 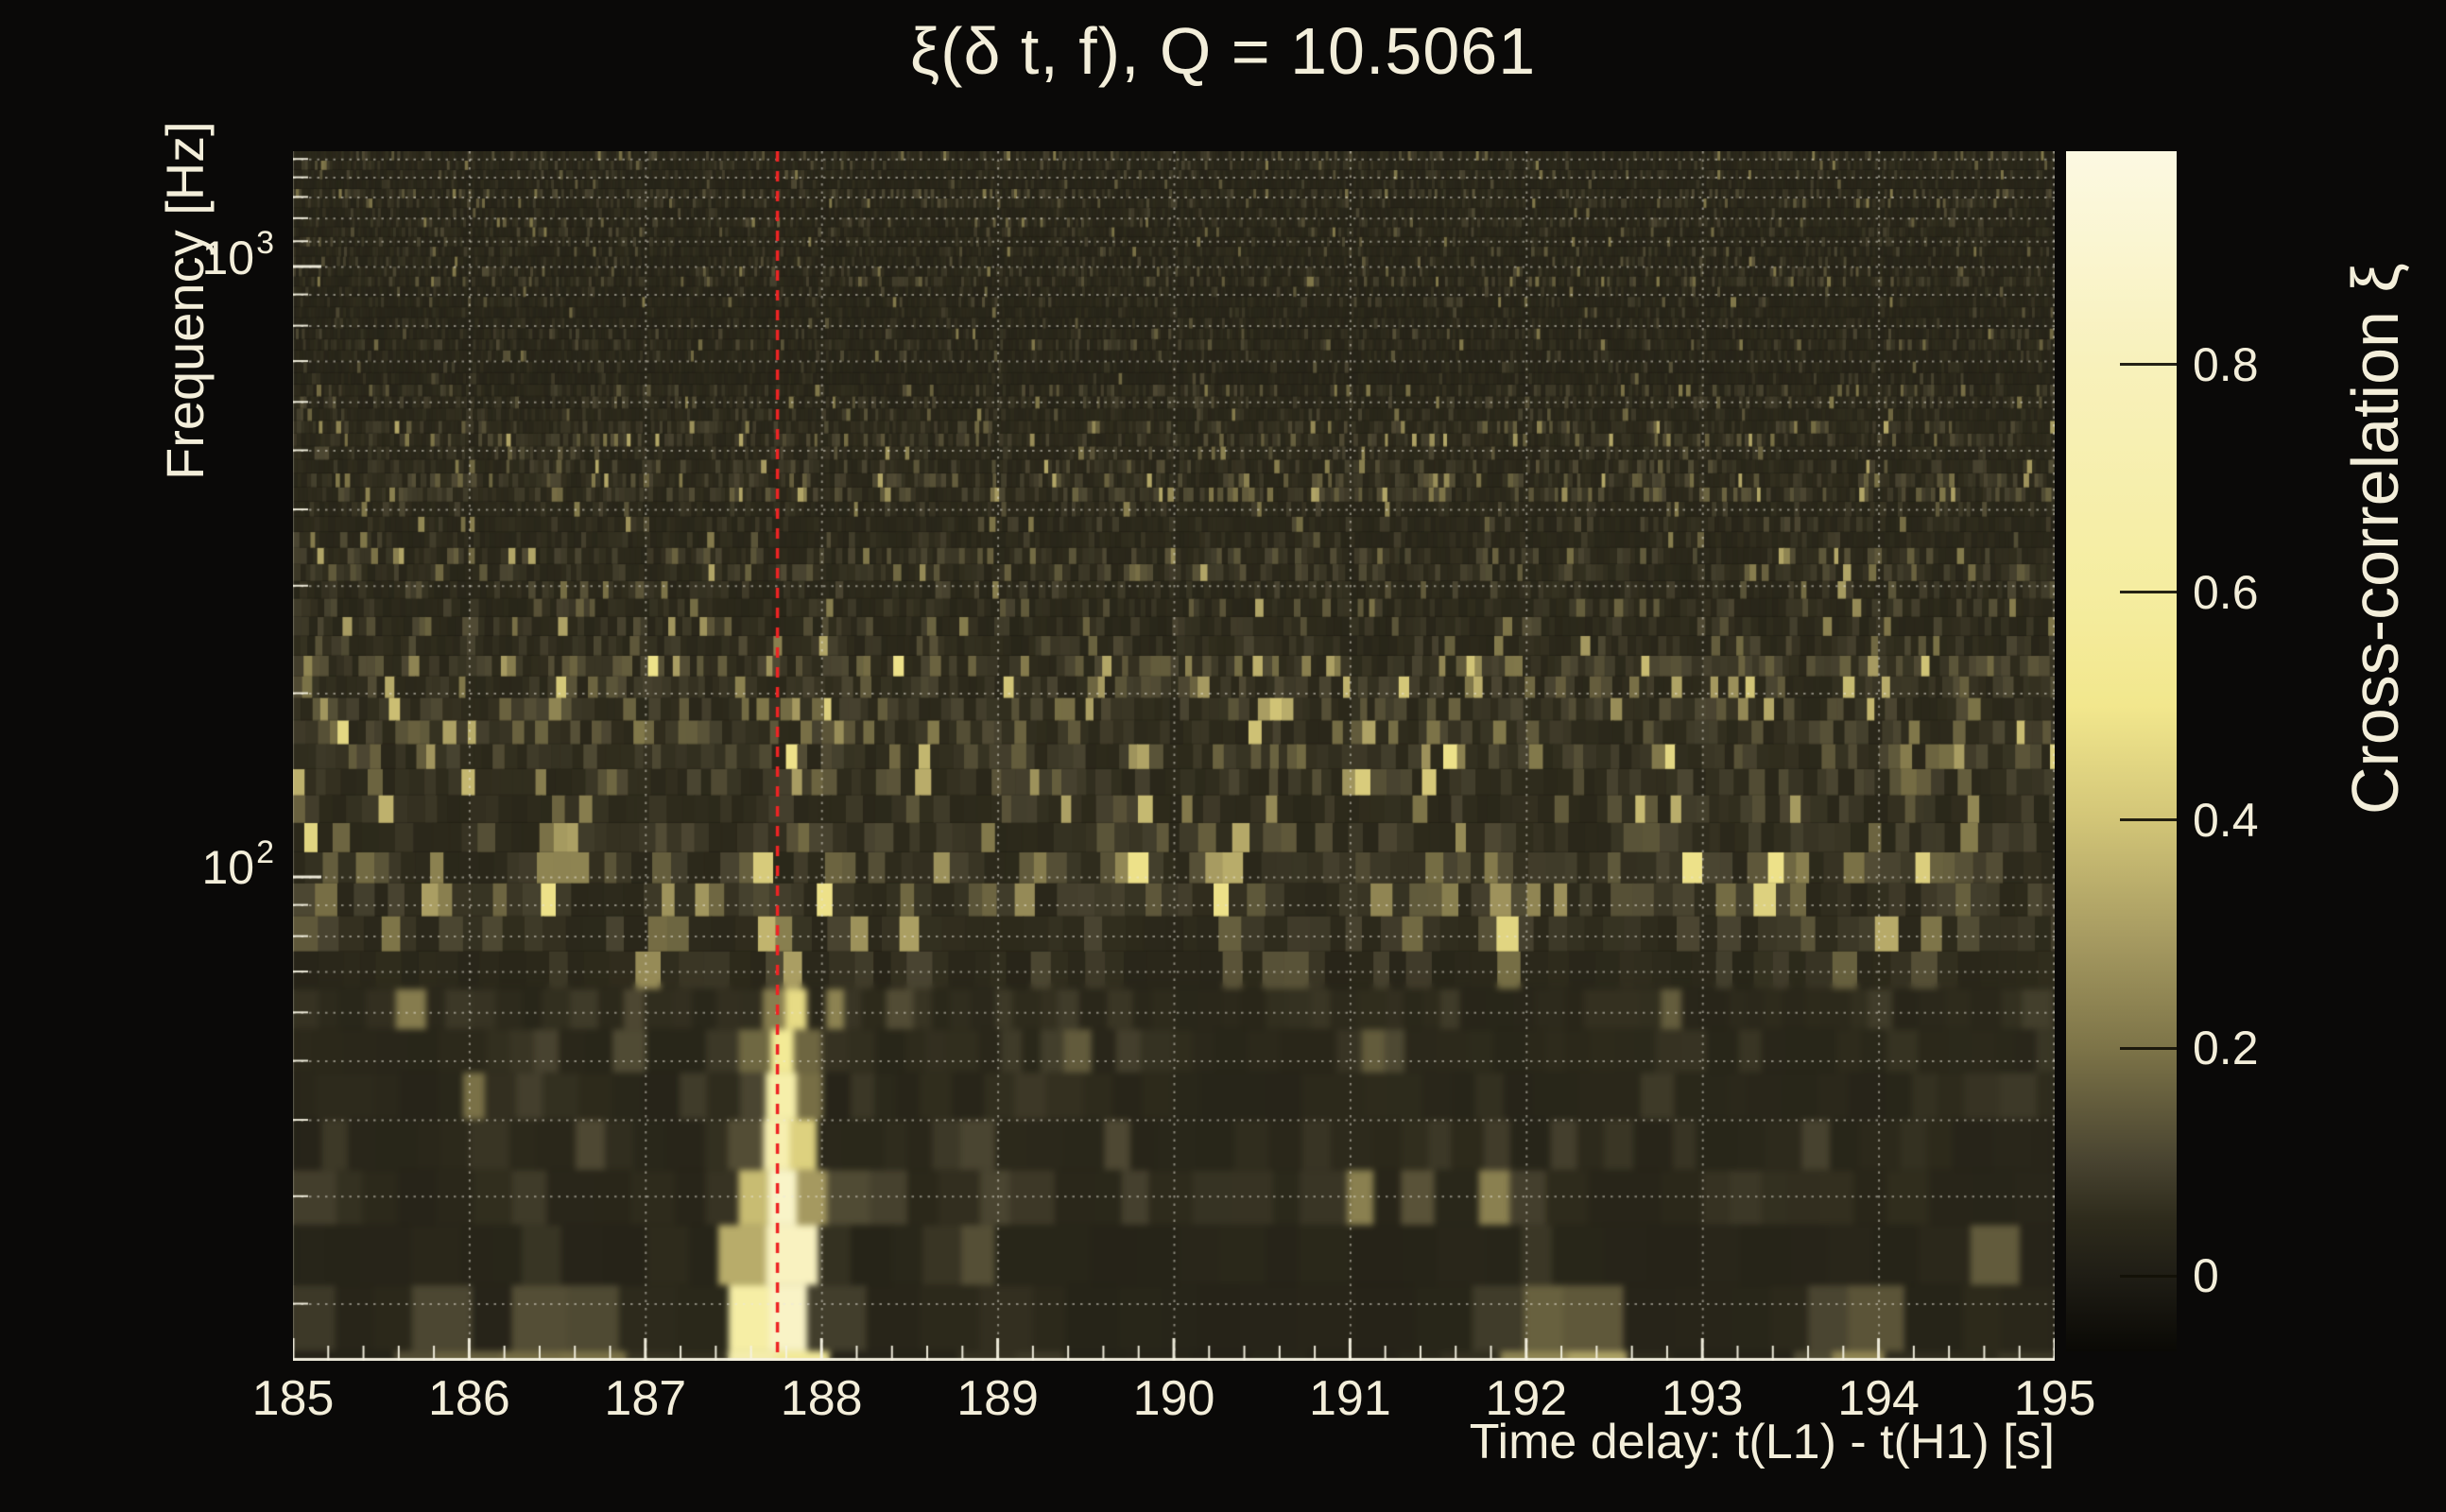 What do you see at coordinates (2226, 1048) in the screenshot?
I see `colorbar-tick-label: 0.2` at bounding box center [2226, 1048].